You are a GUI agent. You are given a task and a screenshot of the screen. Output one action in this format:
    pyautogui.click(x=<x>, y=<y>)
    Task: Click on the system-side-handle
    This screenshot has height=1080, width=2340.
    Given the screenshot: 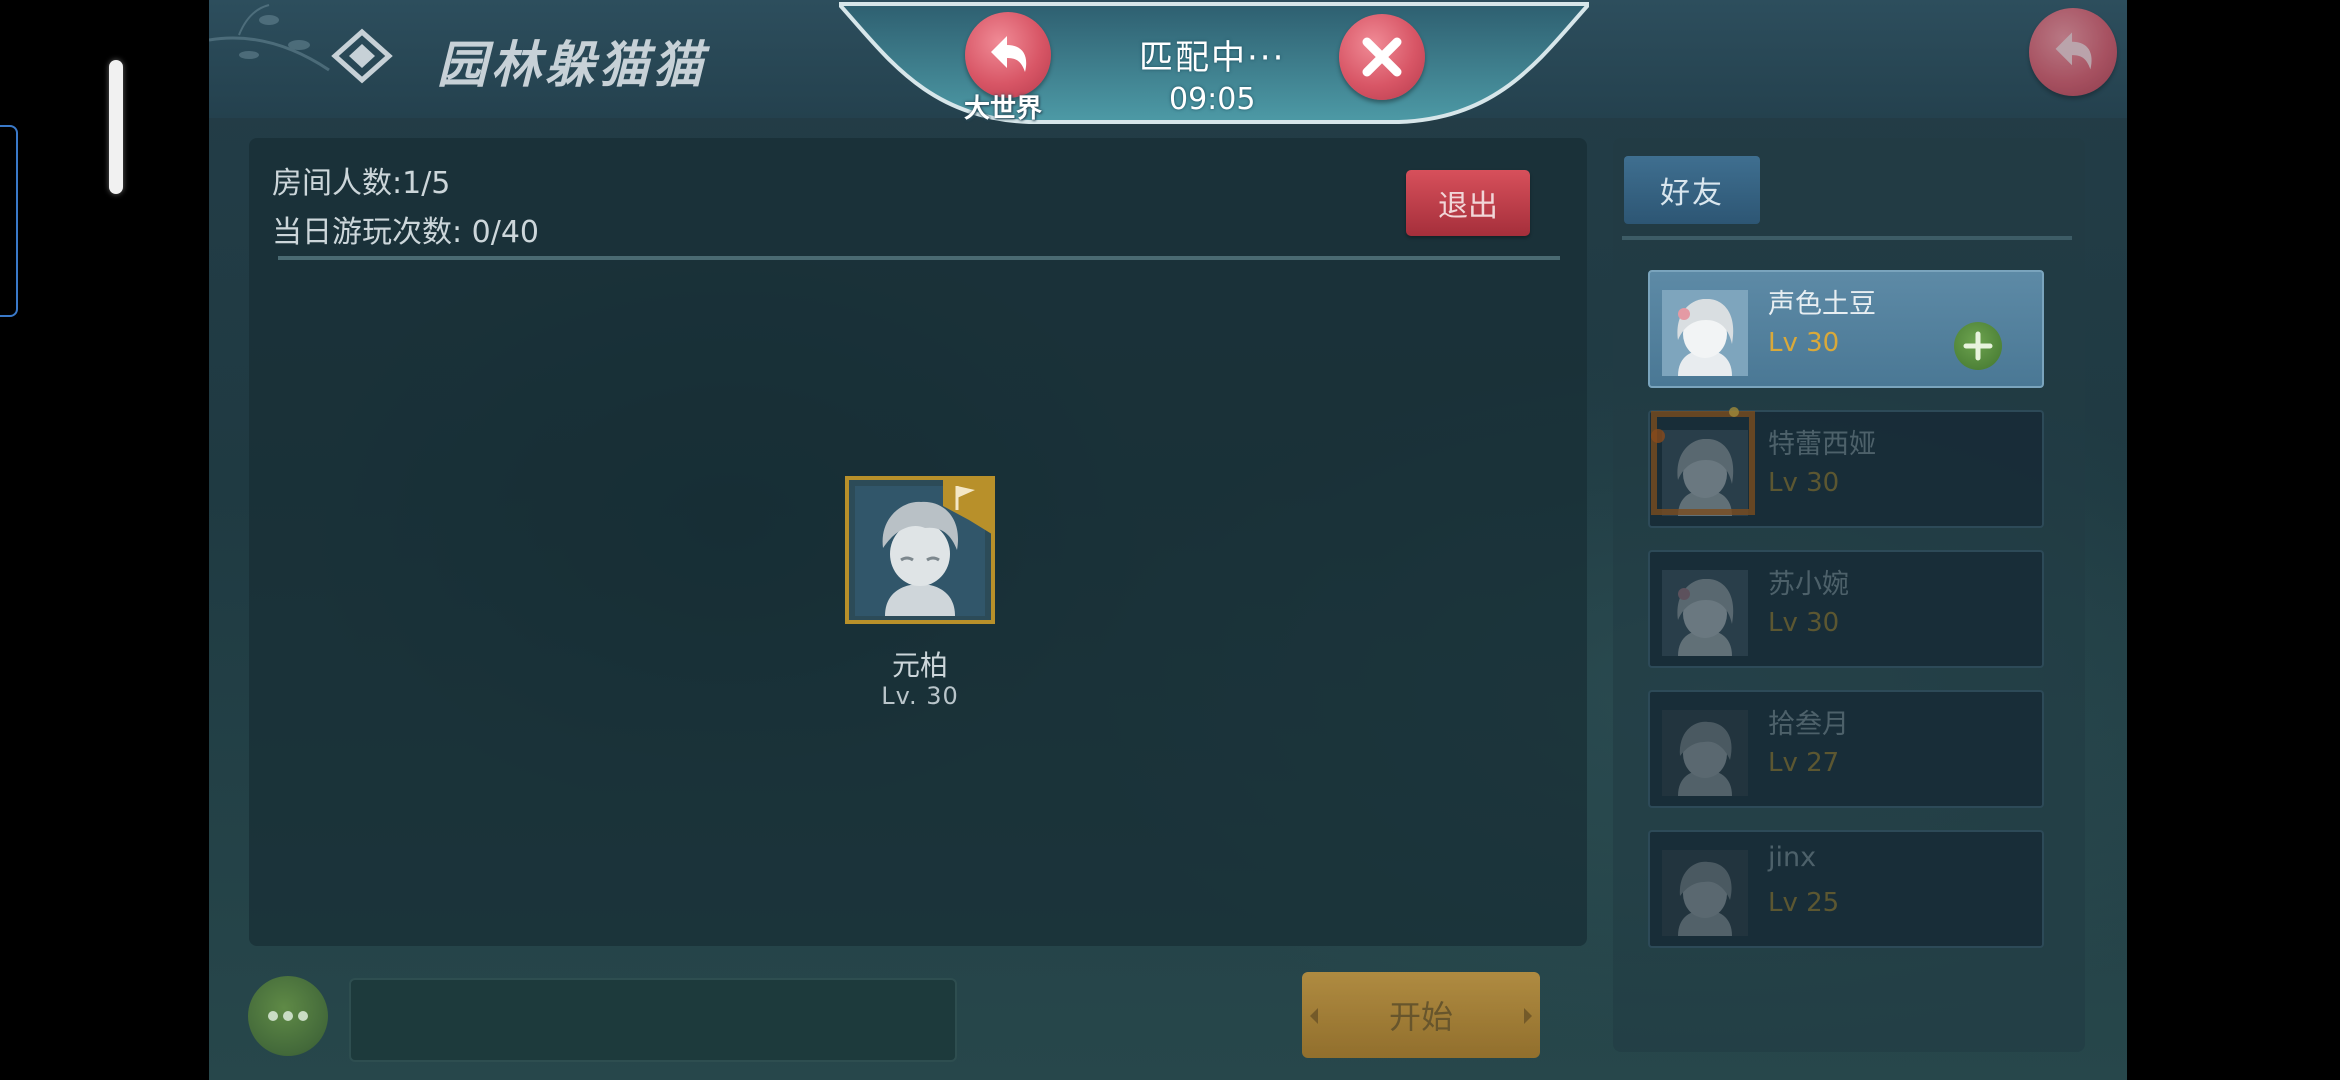 What is the action you would take?
    pyautogui.click(x=116, y=127)
    